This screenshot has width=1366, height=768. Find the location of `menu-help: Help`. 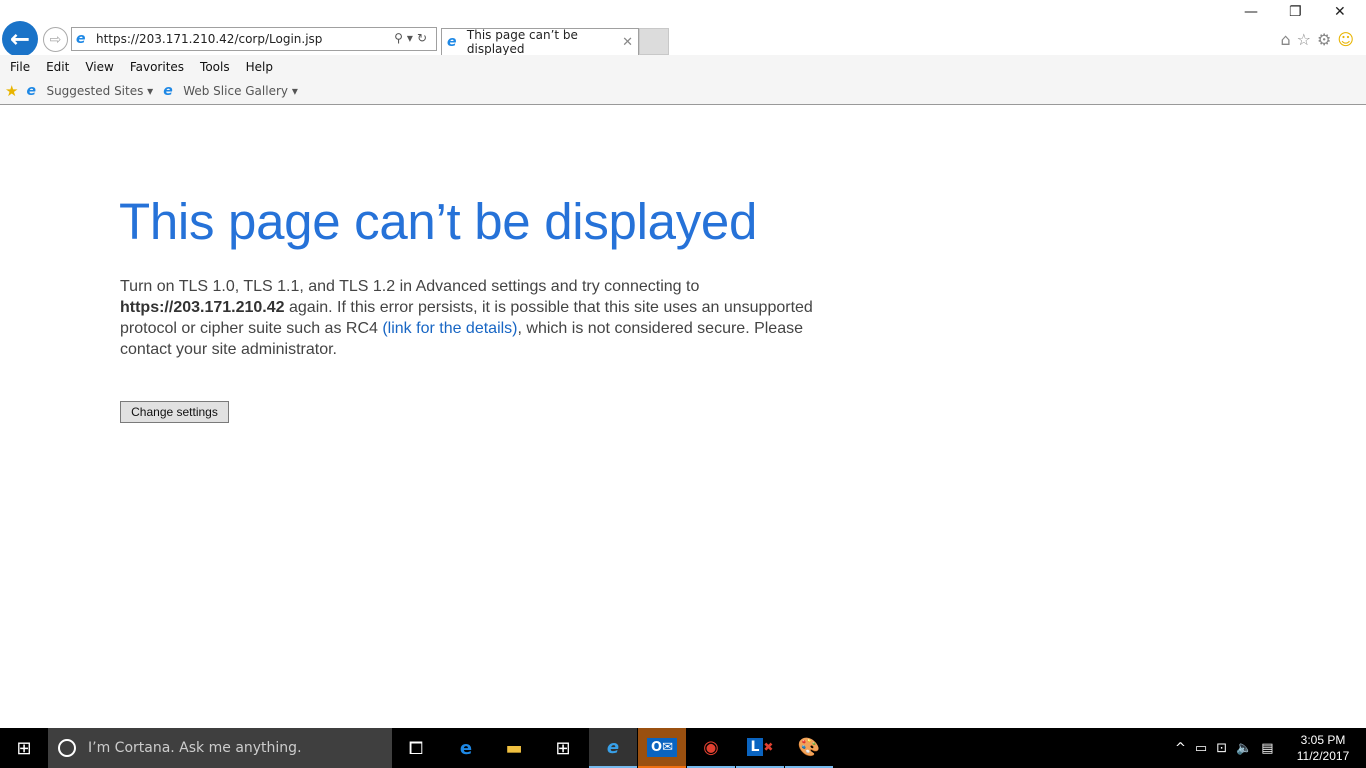

menu-help: Help is located at coordinates (259, 67).